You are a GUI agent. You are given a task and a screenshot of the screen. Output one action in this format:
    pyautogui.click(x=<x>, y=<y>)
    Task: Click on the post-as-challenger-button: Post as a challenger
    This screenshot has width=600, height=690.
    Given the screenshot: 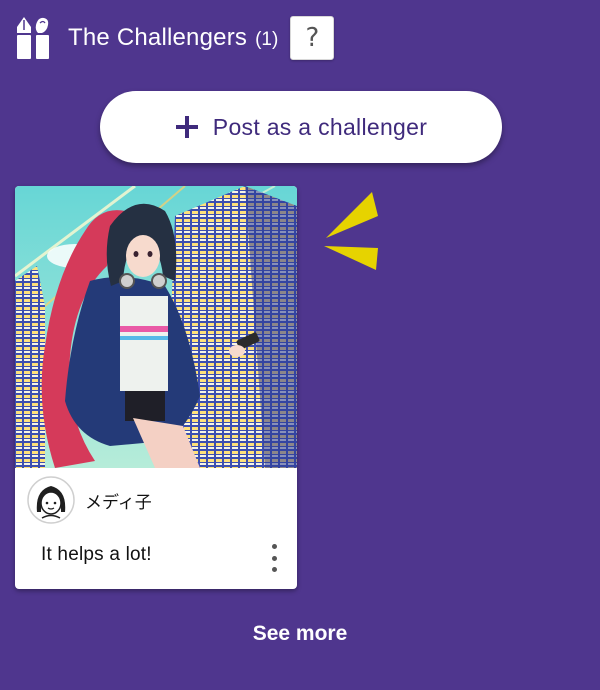 What is the action you would take?
    pyautogui.click(x=301, y=127)
    